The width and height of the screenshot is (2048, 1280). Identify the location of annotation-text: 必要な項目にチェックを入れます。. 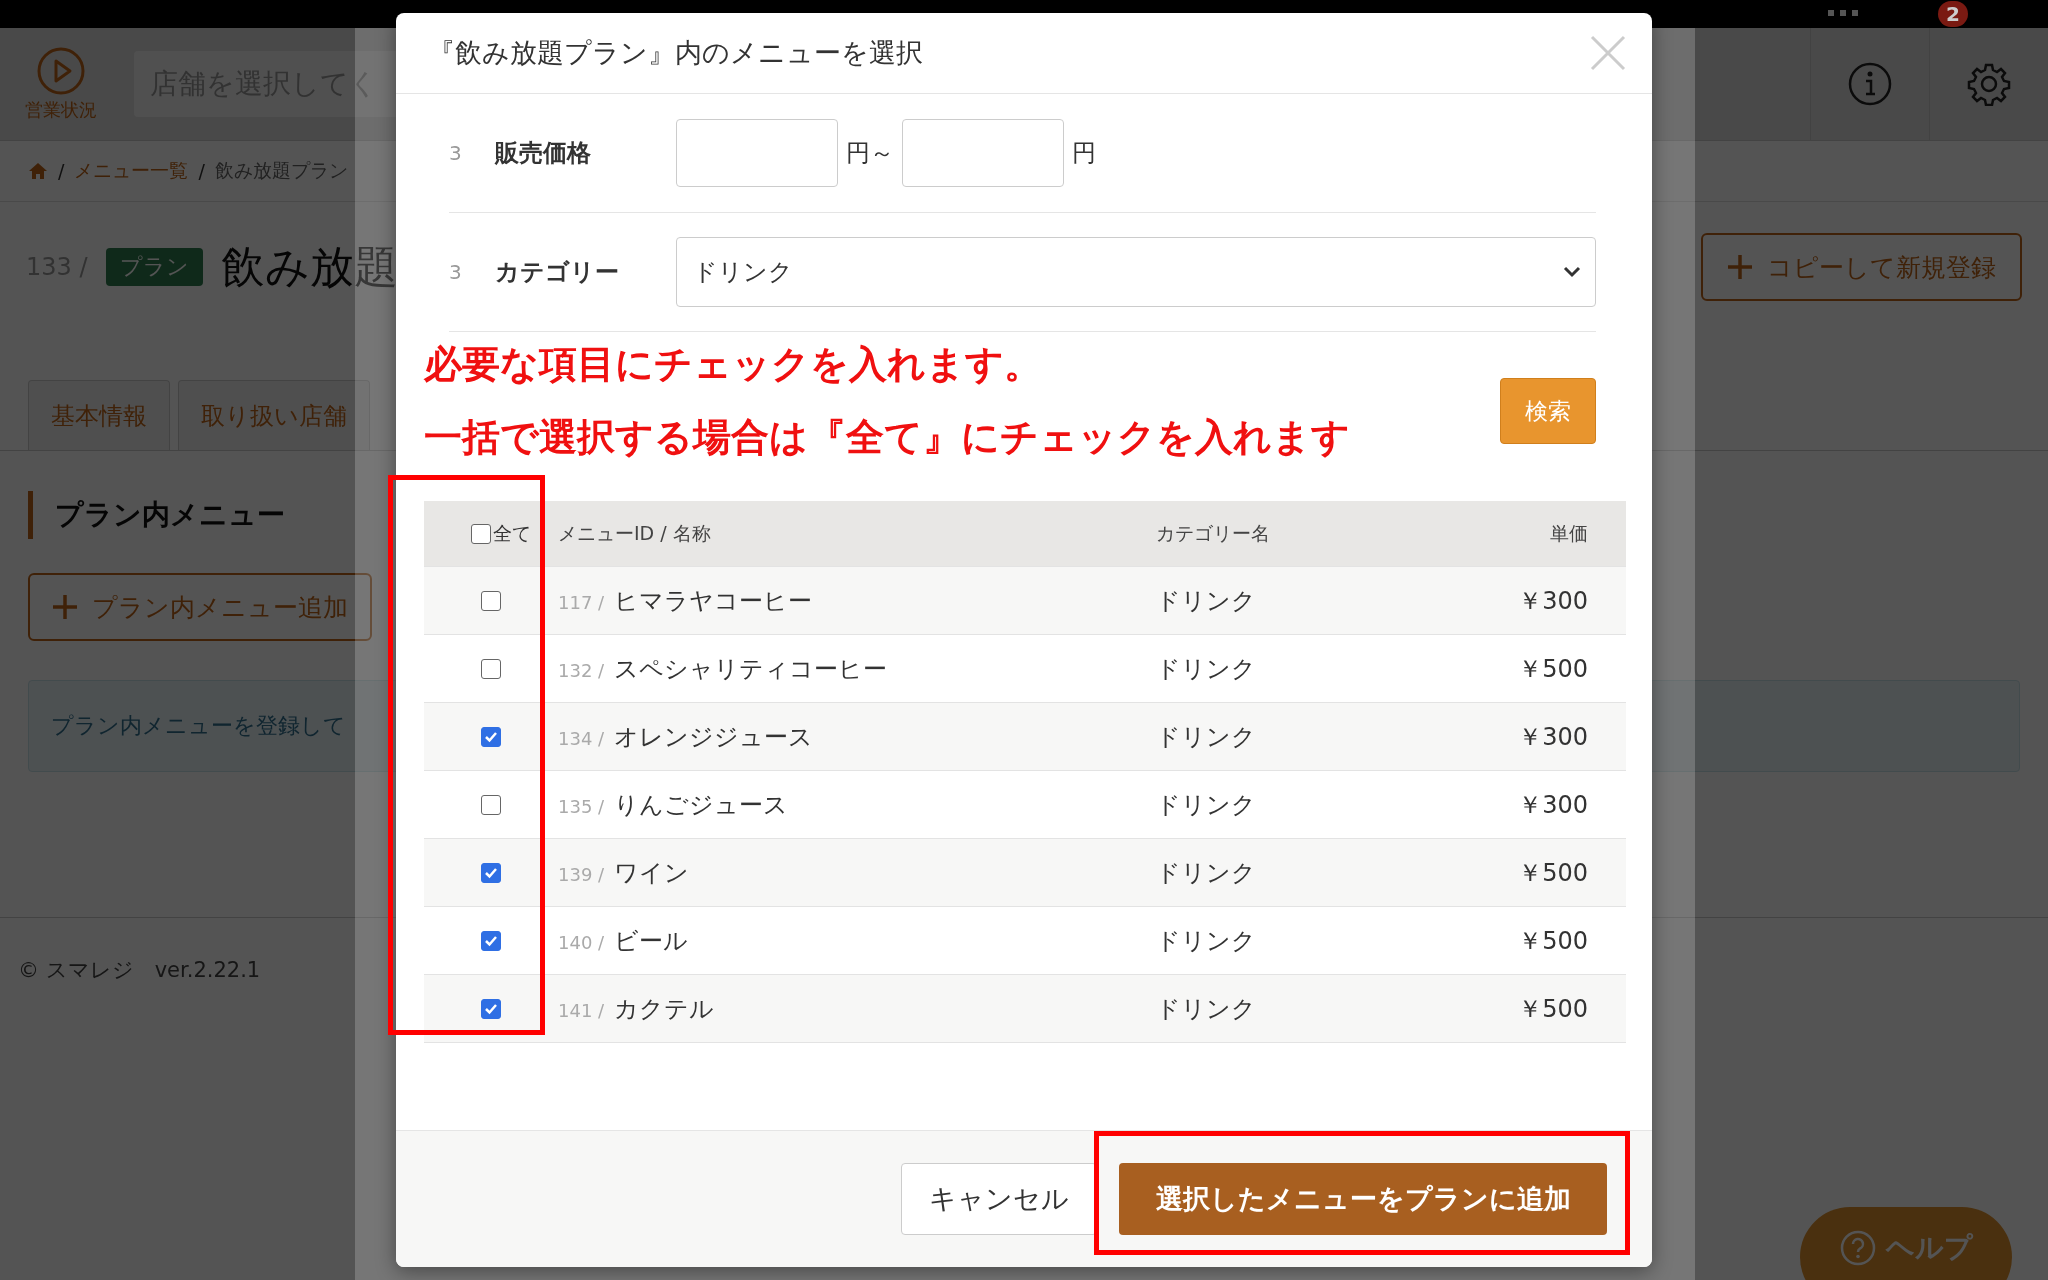
(733, 364).